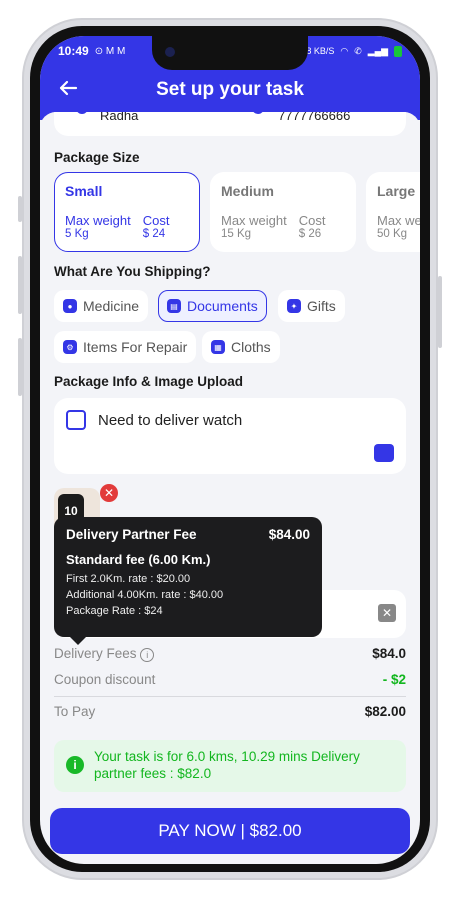 This screenshot has height=900, width=460. Describe the element at coordinates (398, 220) in the screenshot. I see `max-weight-label: Max we` at that location.